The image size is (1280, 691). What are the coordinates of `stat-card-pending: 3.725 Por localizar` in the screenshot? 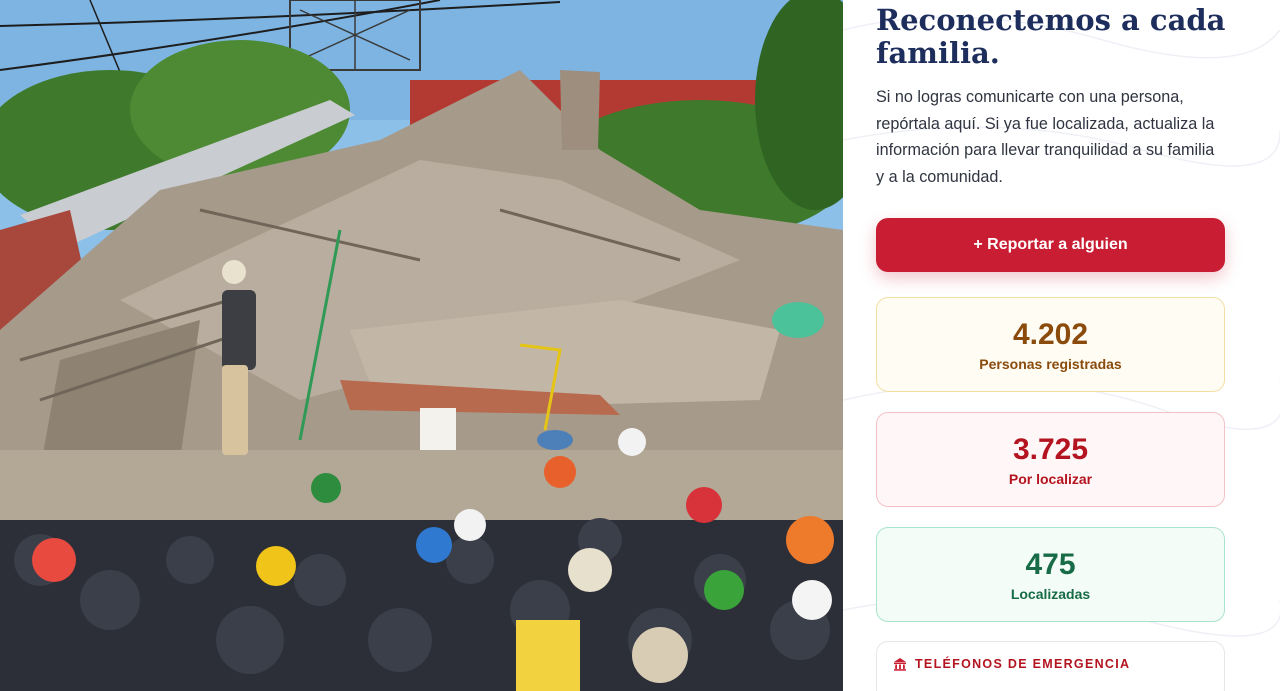 It's located at (1050, 459).